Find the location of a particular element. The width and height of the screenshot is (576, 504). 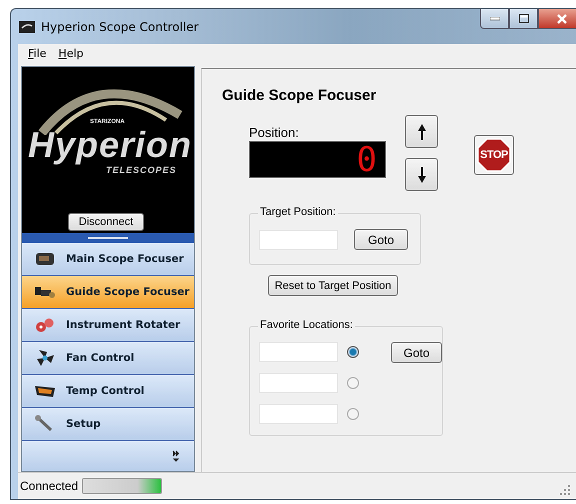

nav-item: Guide Scope Focuser is located at coordinates (108, 292).